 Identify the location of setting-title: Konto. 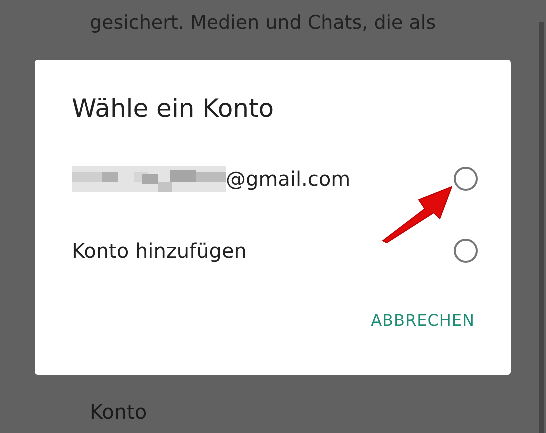
(119, 412).